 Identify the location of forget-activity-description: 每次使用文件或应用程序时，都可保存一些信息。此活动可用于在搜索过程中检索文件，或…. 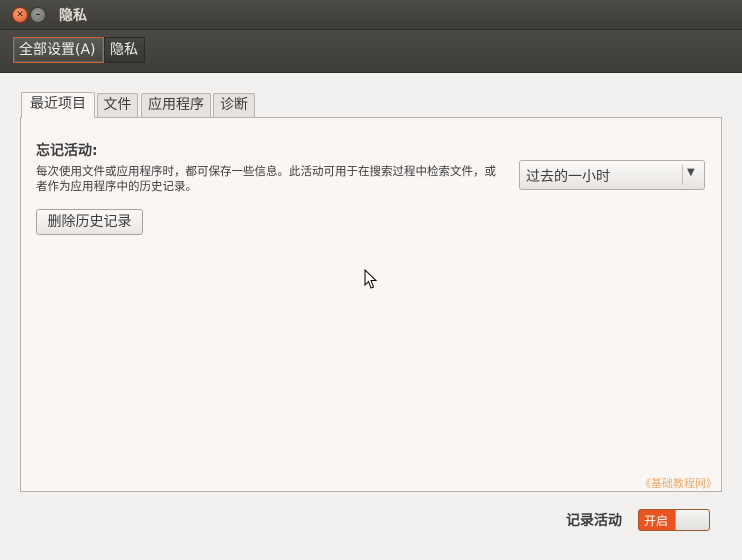
(266, 178).